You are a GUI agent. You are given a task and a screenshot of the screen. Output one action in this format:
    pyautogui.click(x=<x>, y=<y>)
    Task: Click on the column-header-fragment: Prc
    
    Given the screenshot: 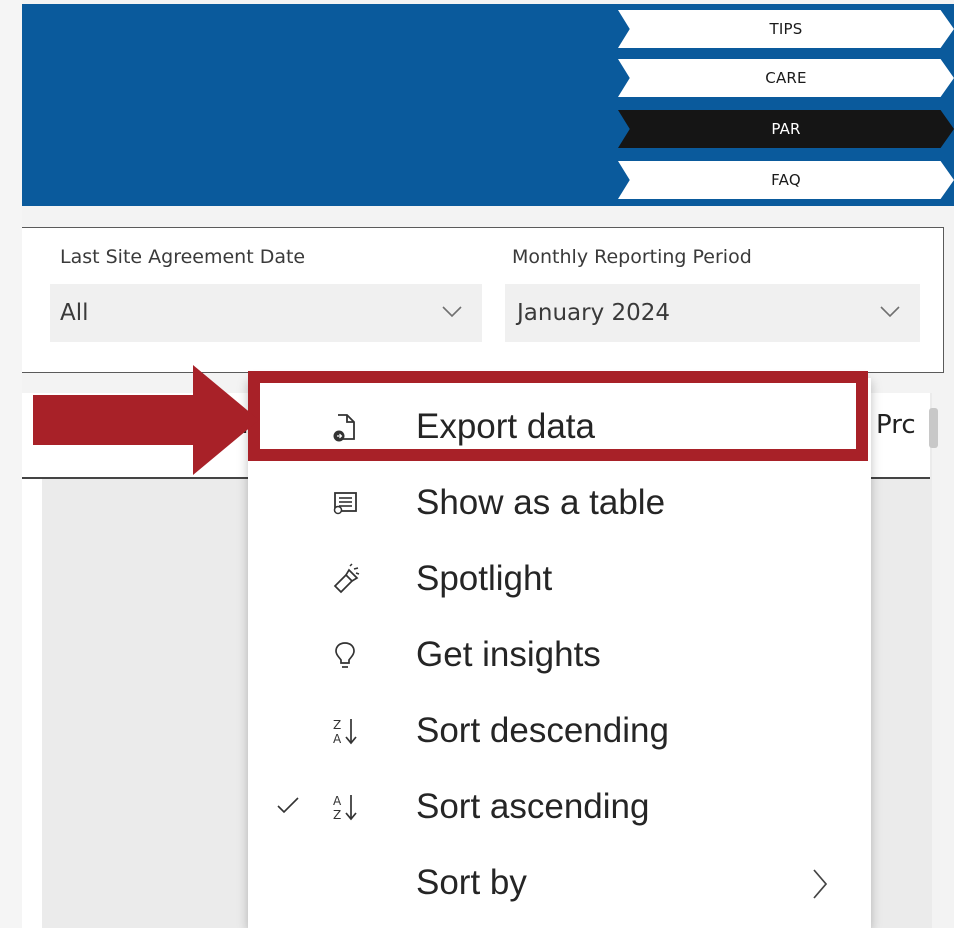 What is the action you would take?
    pyautogui.click(x=896, y=425)
    